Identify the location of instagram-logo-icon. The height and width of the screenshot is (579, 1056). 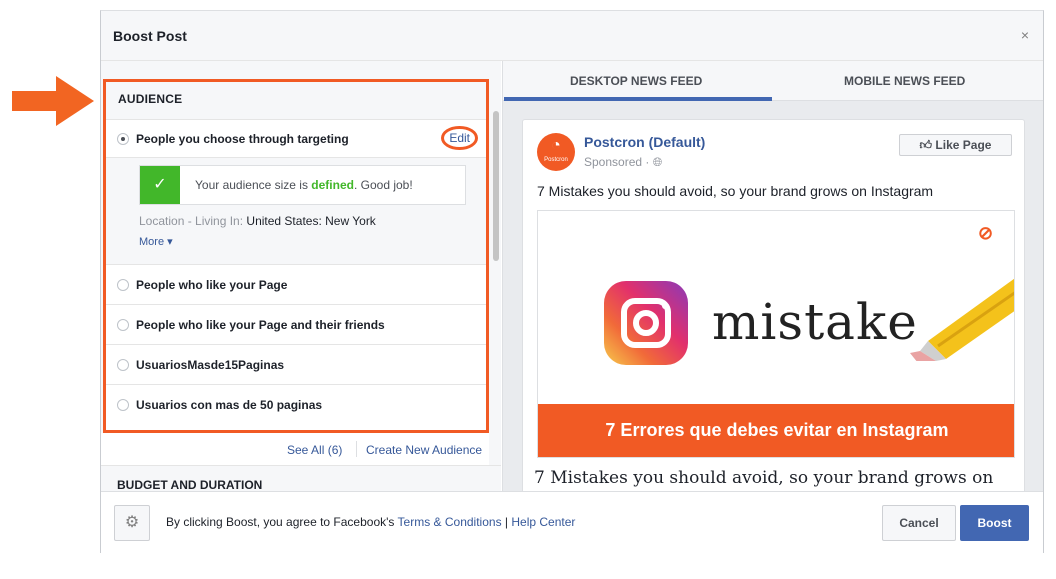
(646, 323).